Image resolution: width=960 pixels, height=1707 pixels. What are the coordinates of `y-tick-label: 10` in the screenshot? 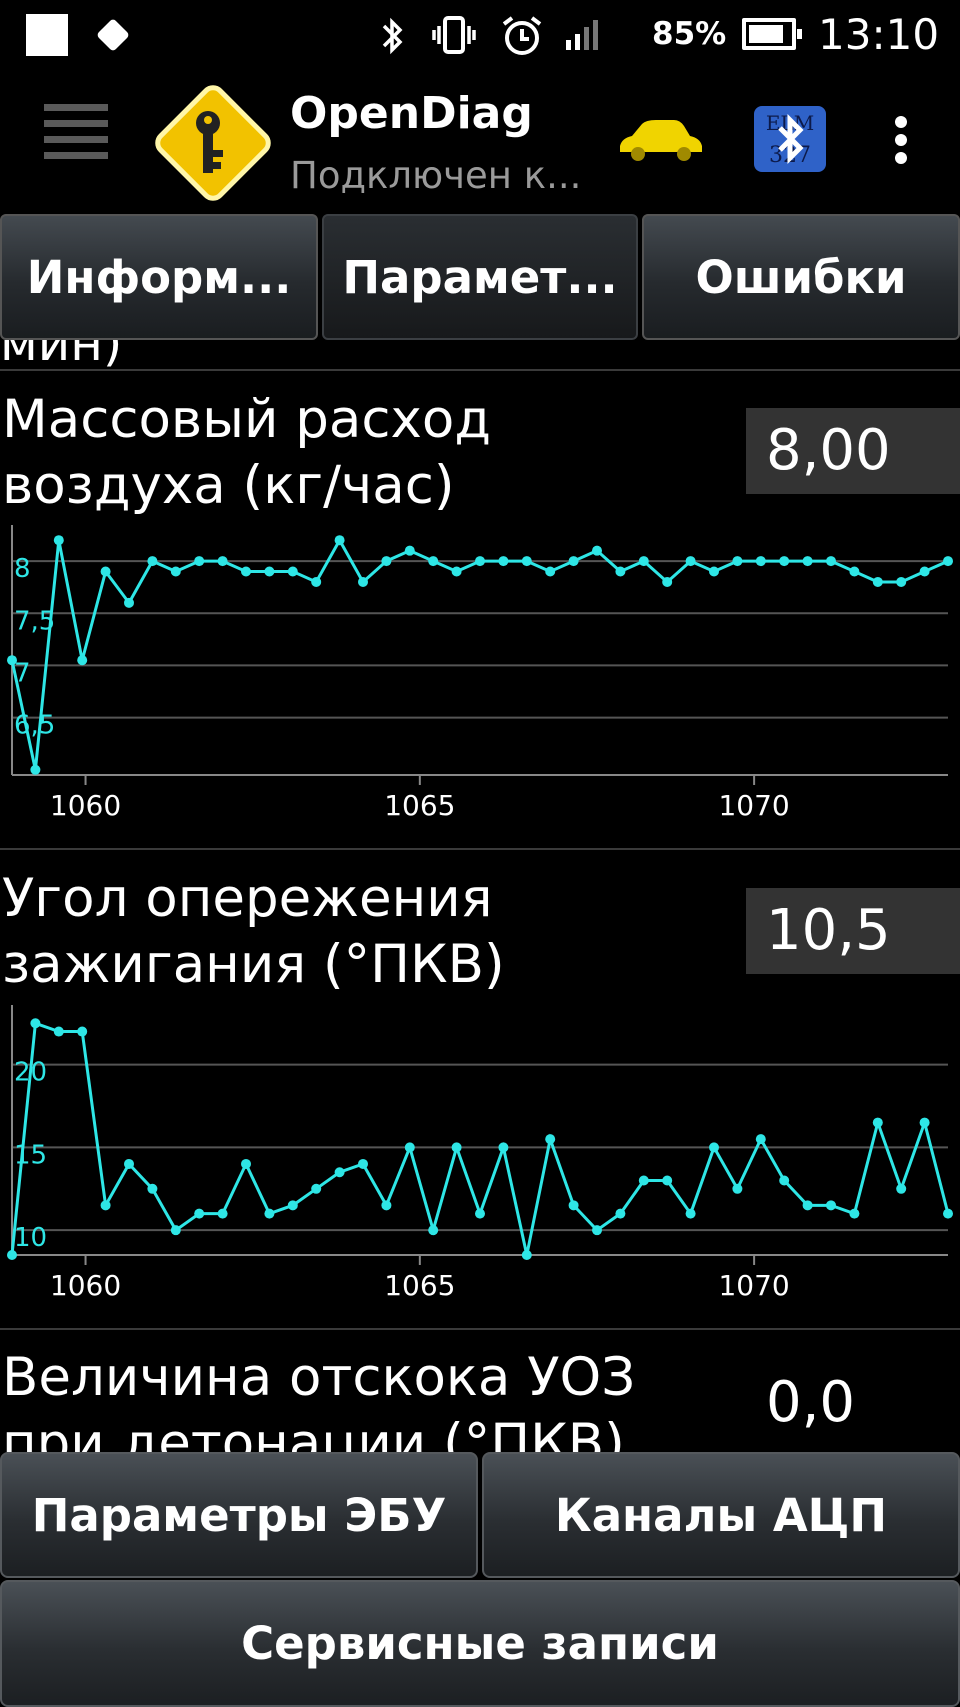 It's located at (30, 1238).